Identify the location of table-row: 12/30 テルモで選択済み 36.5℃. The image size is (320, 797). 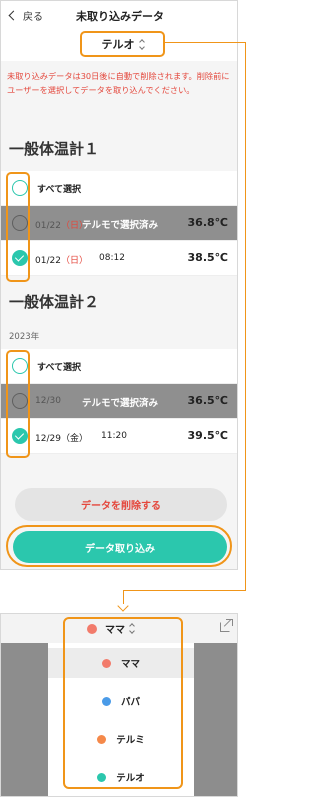
(119, 401).